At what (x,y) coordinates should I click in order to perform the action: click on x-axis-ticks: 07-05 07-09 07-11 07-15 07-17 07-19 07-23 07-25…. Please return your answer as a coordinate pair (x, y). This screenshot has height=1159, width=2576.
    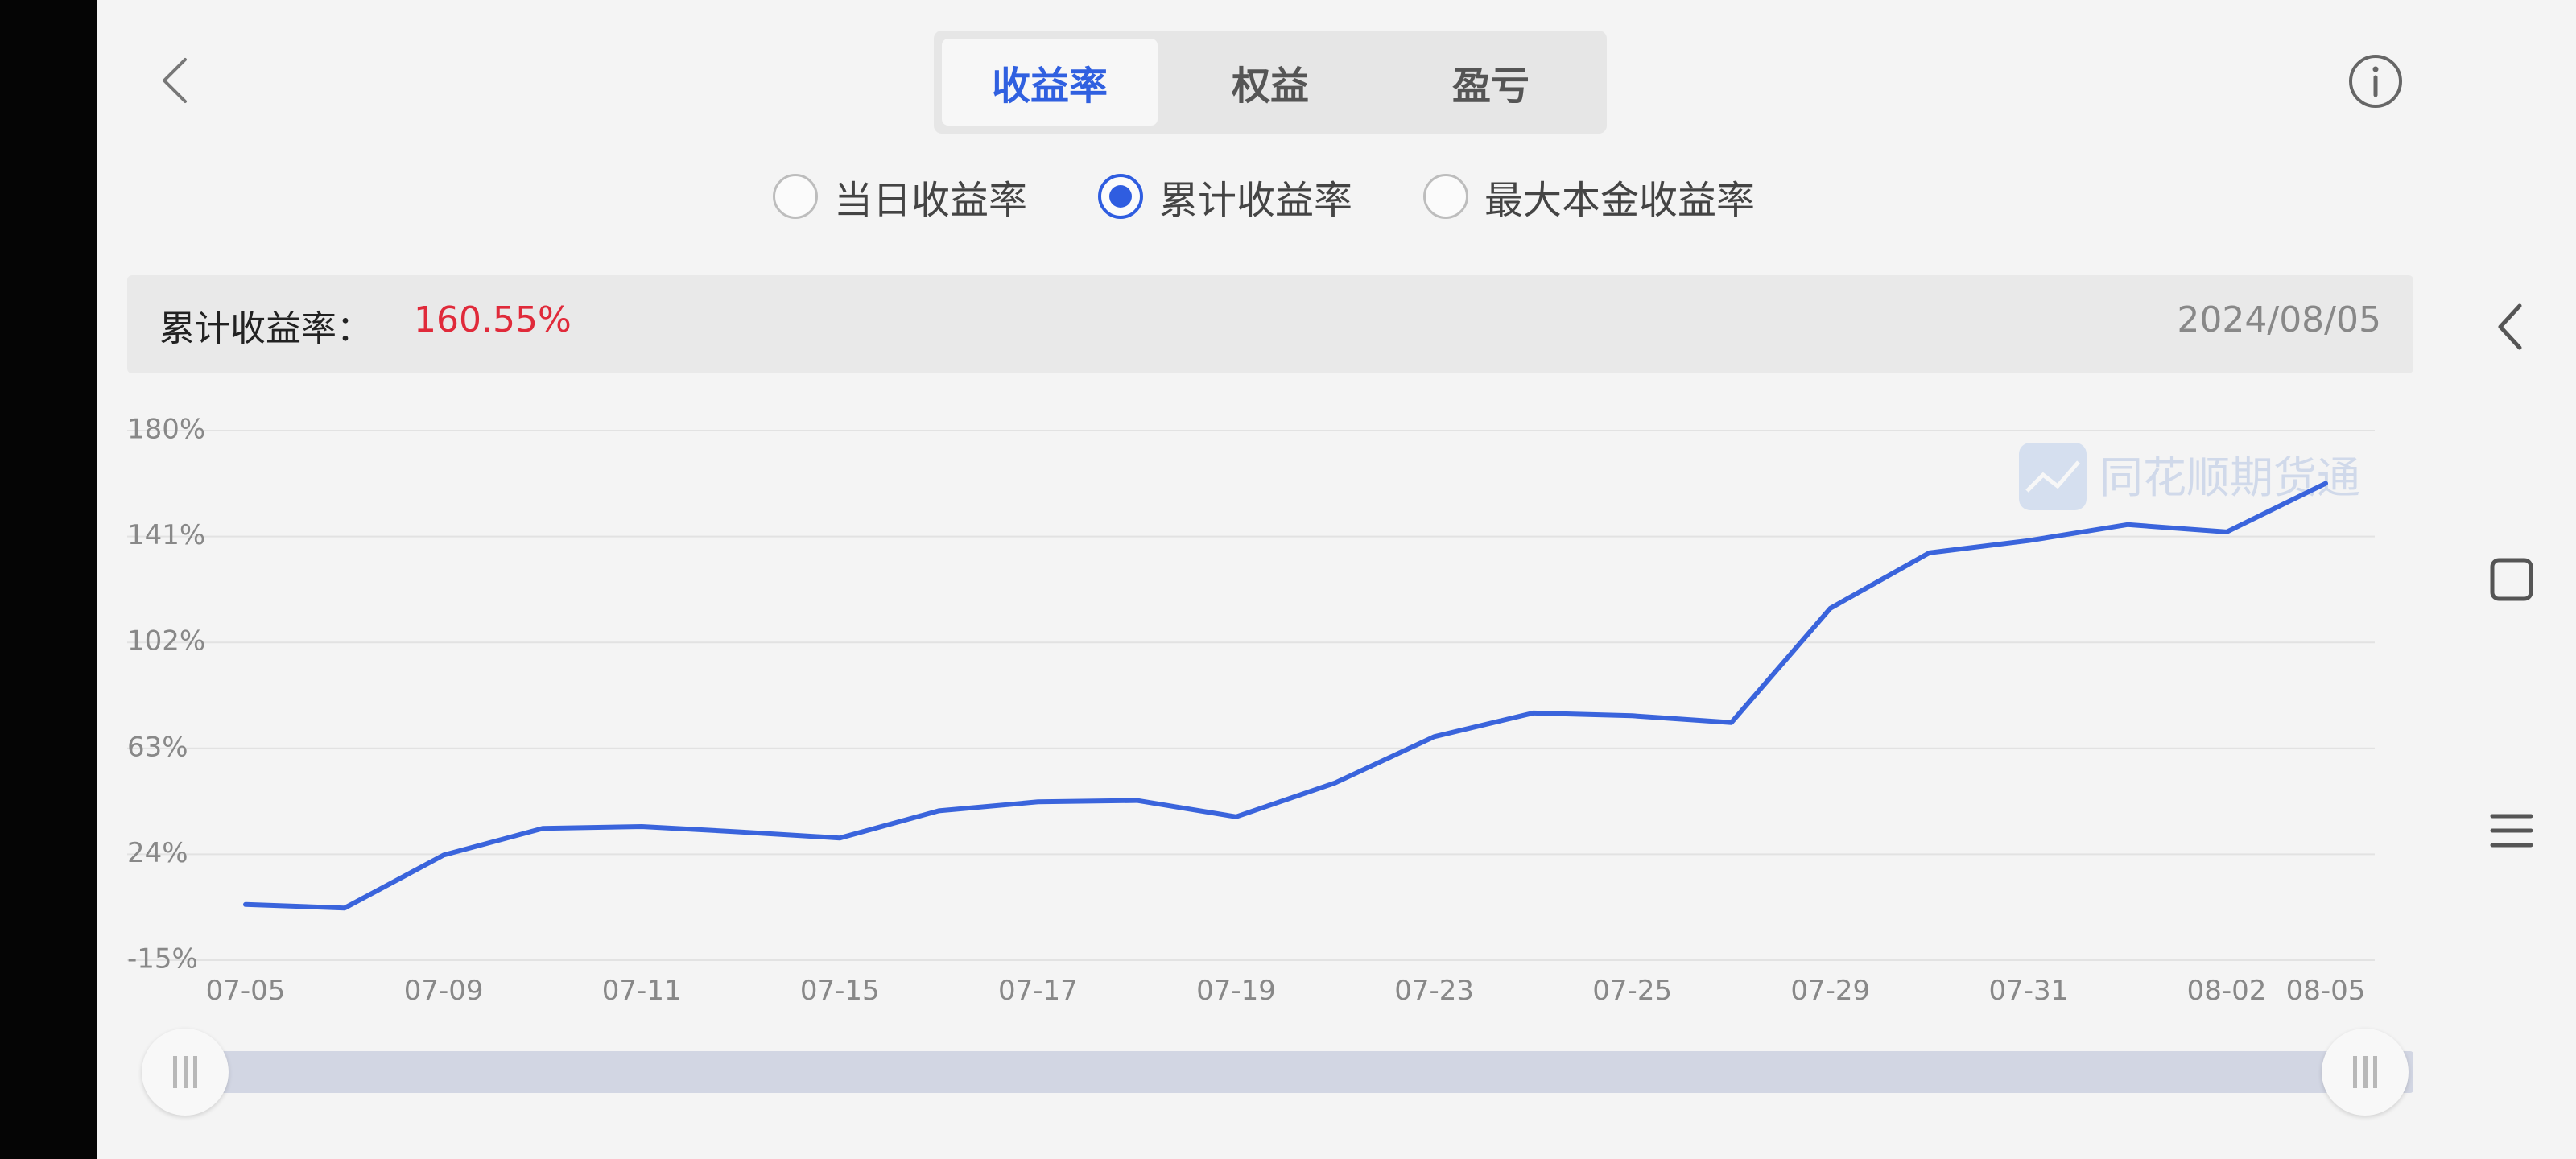
    Looking at the image, I should click on (1286, 991).